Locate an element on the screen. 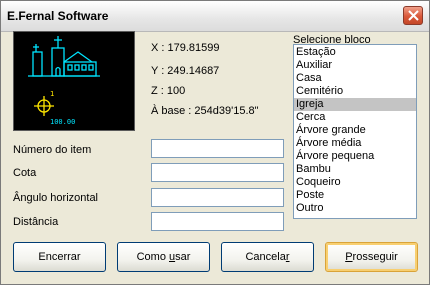 The image size is (430, 285). close-button is located at coordinates (413, 15).